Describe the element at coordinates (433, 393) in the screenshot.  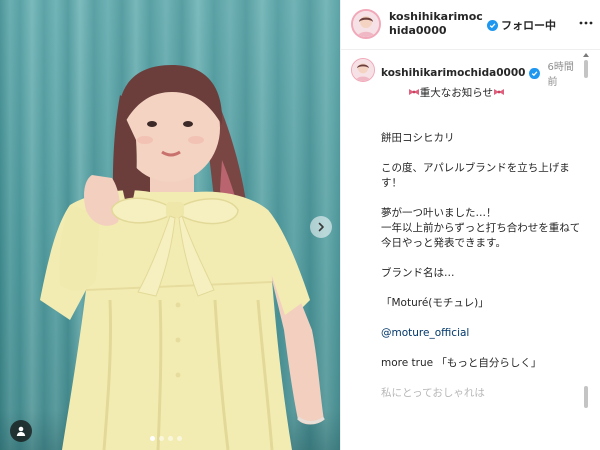
I see `caption-line: 私にとっておしゃれは` at that location.